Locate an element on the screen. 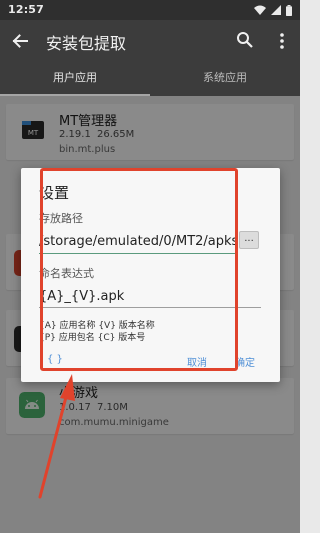  wifi-icon is located at coordinates (260, 10).